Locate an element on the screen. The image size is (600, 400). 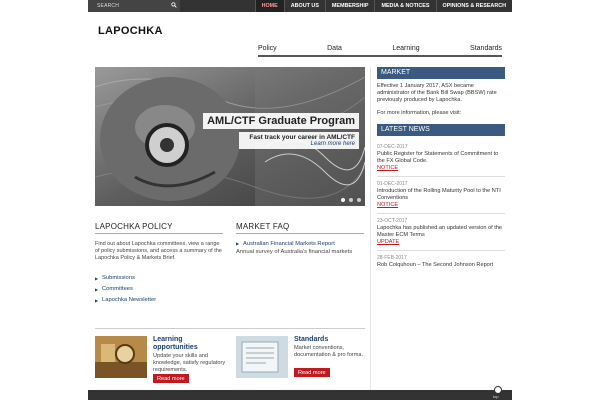
section-navigation: Policy Data Learning Standards is located at coordinates (380, 51).